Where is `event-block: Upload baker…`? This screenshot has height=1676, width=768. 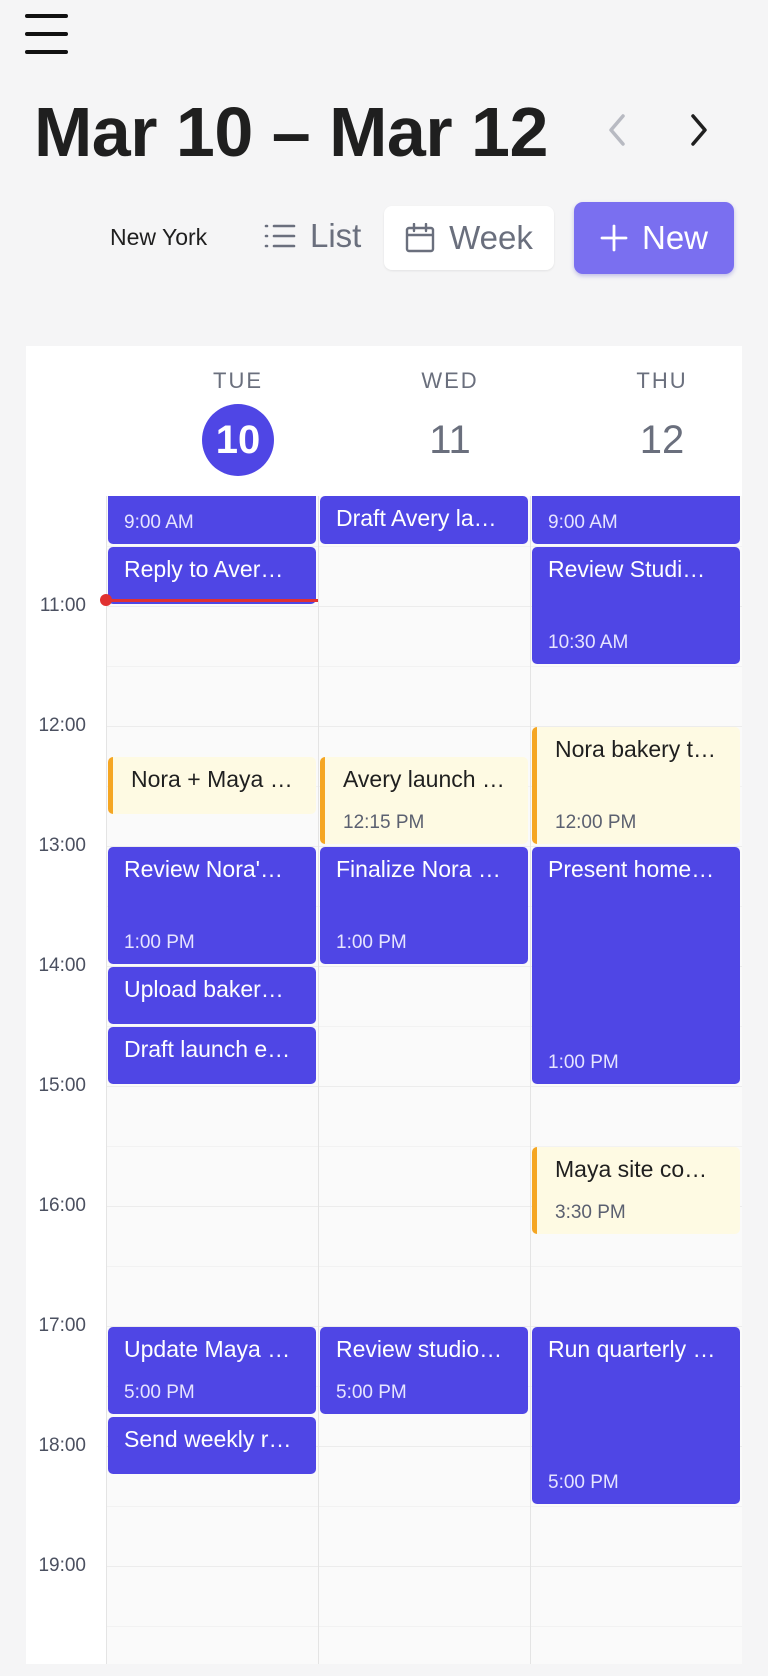 event-block: Upload baker… is located at coordinates (212, 995).